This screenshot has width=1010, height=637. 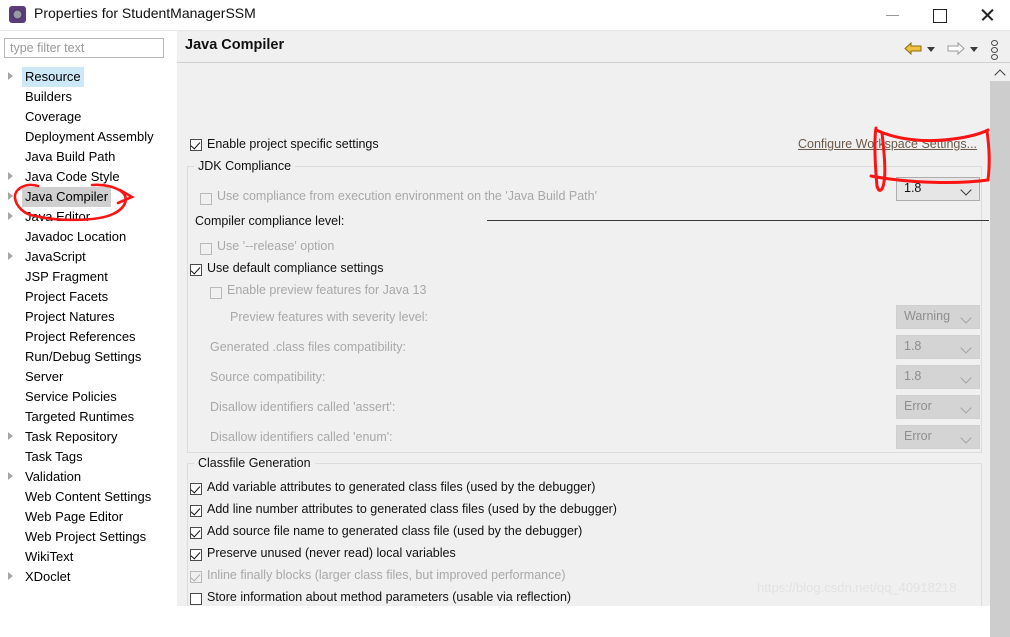 What do you see at coordinates (994, 50) in the screenshot?
I see `view-menu-icon` at bounding box center [994, 50].